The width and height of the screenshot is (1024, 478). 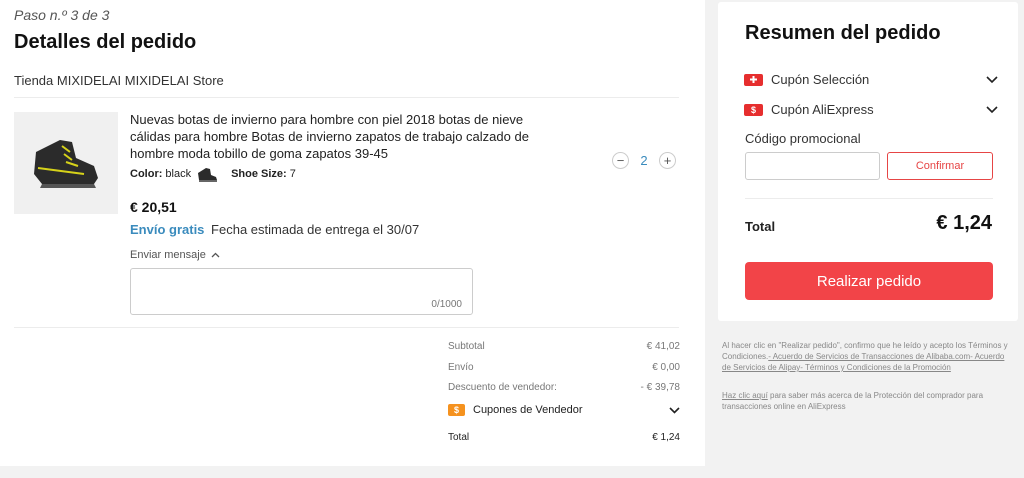 I want to click on seller-coupons-row: $ Cupones de Vendedor, so click(x=564, y=410).